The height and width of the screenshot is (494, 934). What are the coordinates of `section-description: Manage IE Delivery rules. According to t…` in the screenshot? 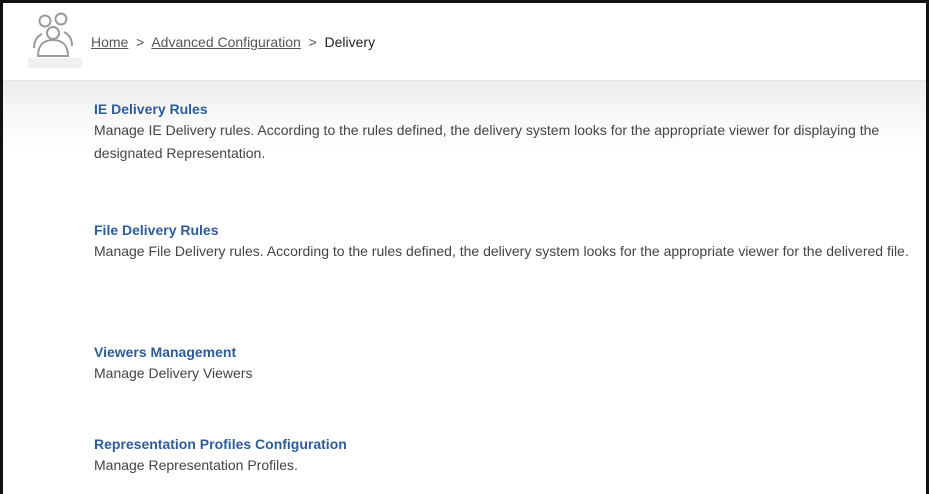 It's located at (487, 141).